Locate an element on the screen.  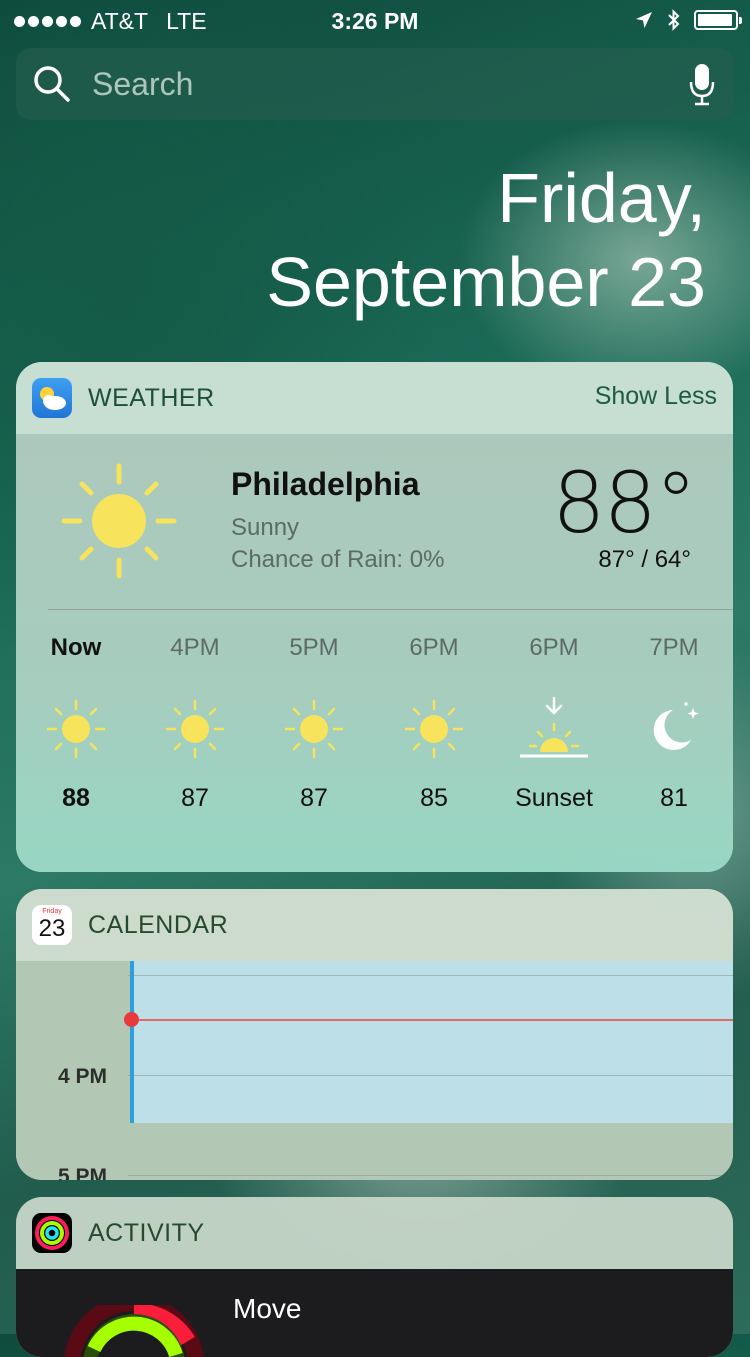
date-display: Friday, September 23 is located at coordinates (486, 240).